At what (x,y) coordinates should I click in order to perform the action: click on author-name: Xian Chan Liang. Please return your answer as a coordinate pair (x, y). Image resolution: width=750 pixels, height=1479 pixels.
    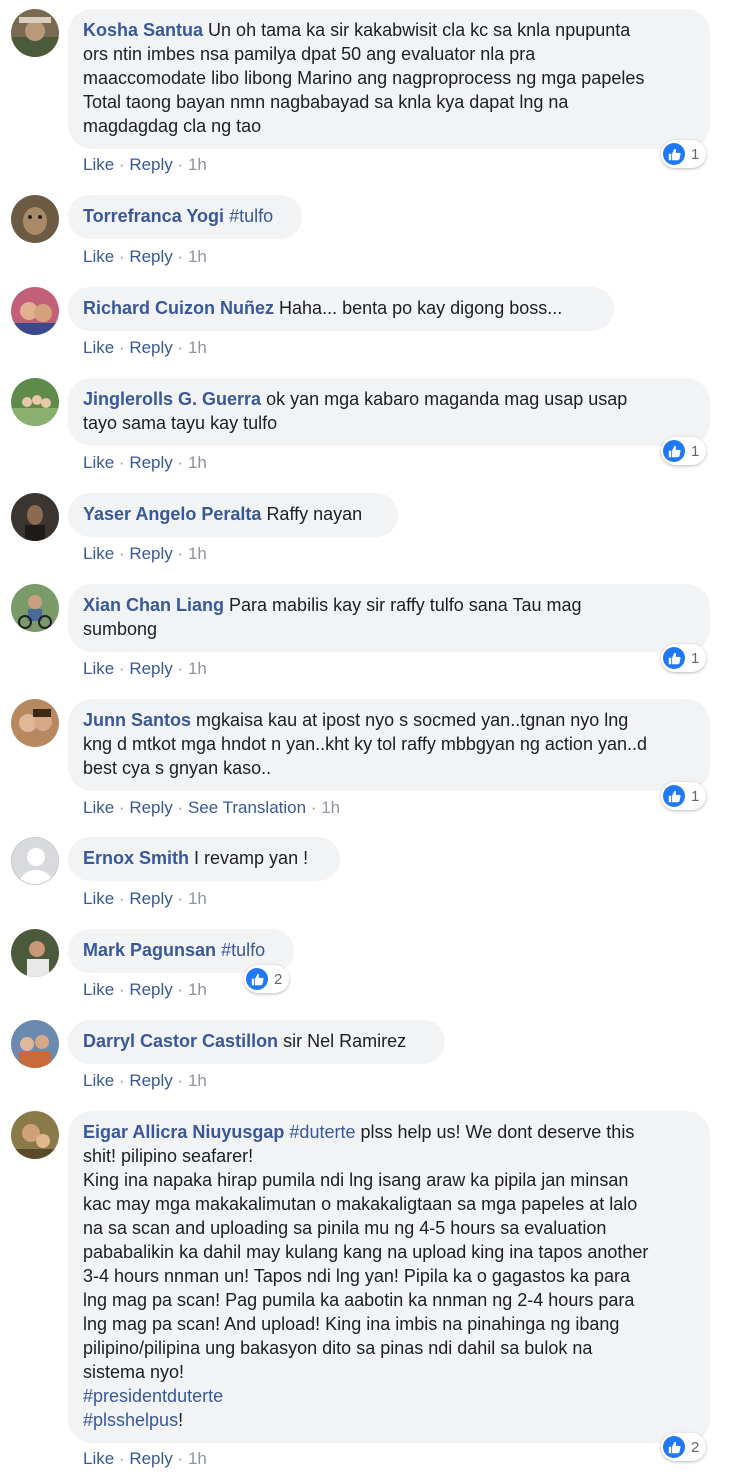
    Looking at the image, I should click on (153, 605).